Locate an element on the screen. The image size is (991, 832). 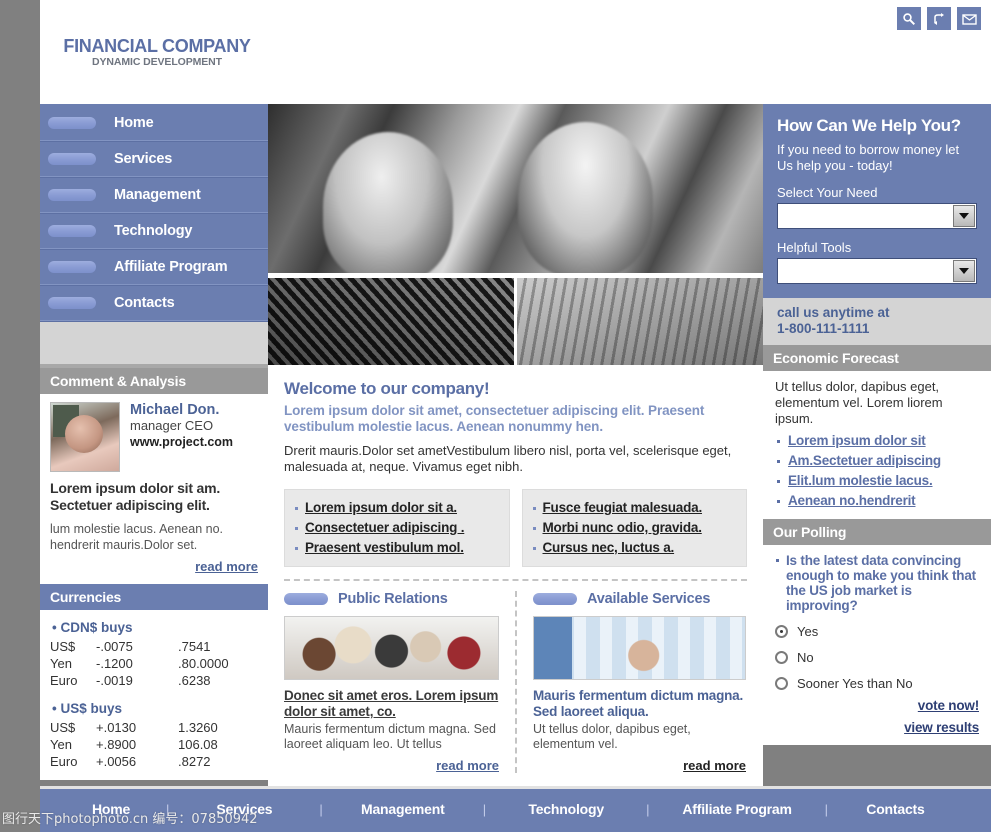
list-item: Aenean no.hendrerit is located at coordinates (877, 501).